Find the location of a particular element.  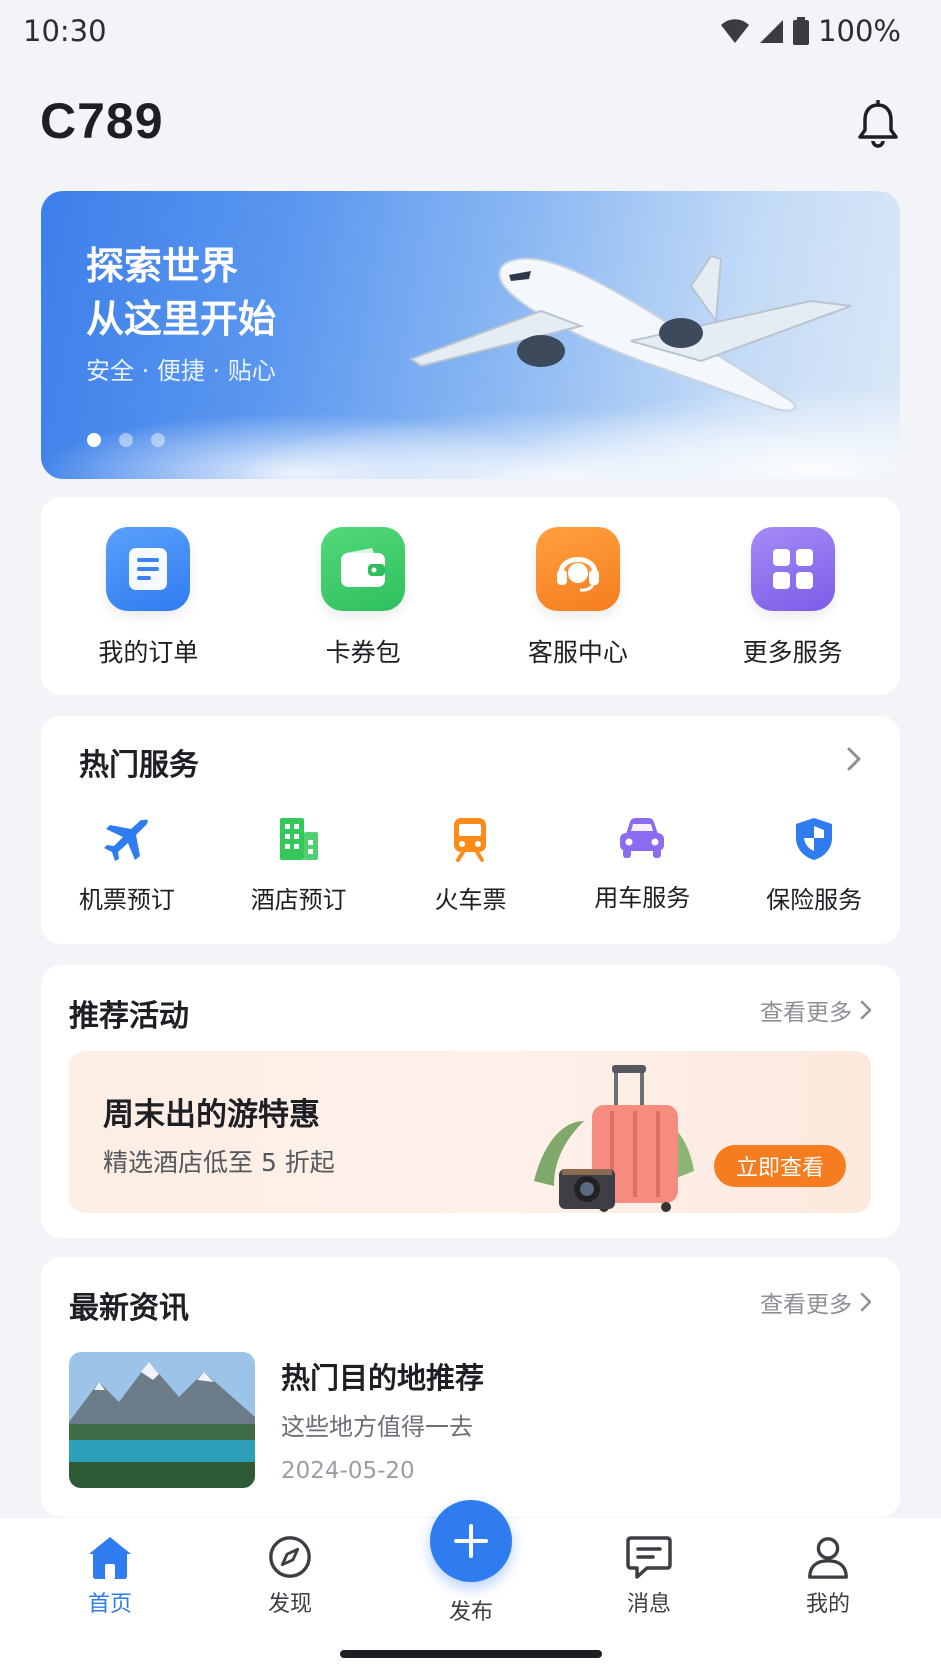

tab-discover: 发现 is located at coordinates (290, 1576).